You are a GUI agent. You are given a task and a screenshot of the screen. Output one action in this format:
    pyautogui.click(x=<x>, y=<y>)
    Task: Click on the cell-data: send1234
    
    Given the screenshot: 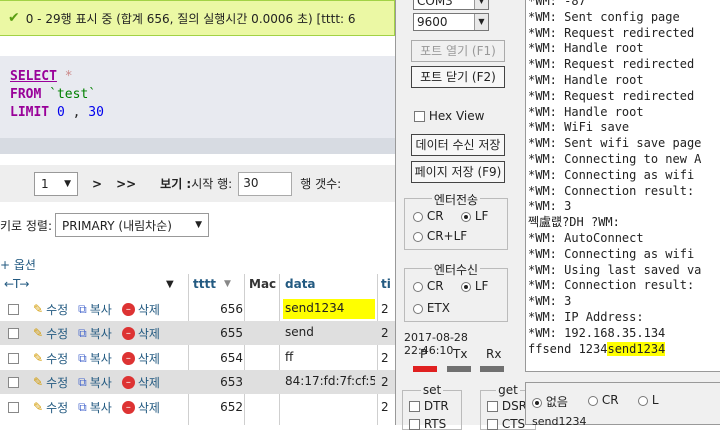 What is the action you would take?
    pyautogui.click(x=329, y=309)
    